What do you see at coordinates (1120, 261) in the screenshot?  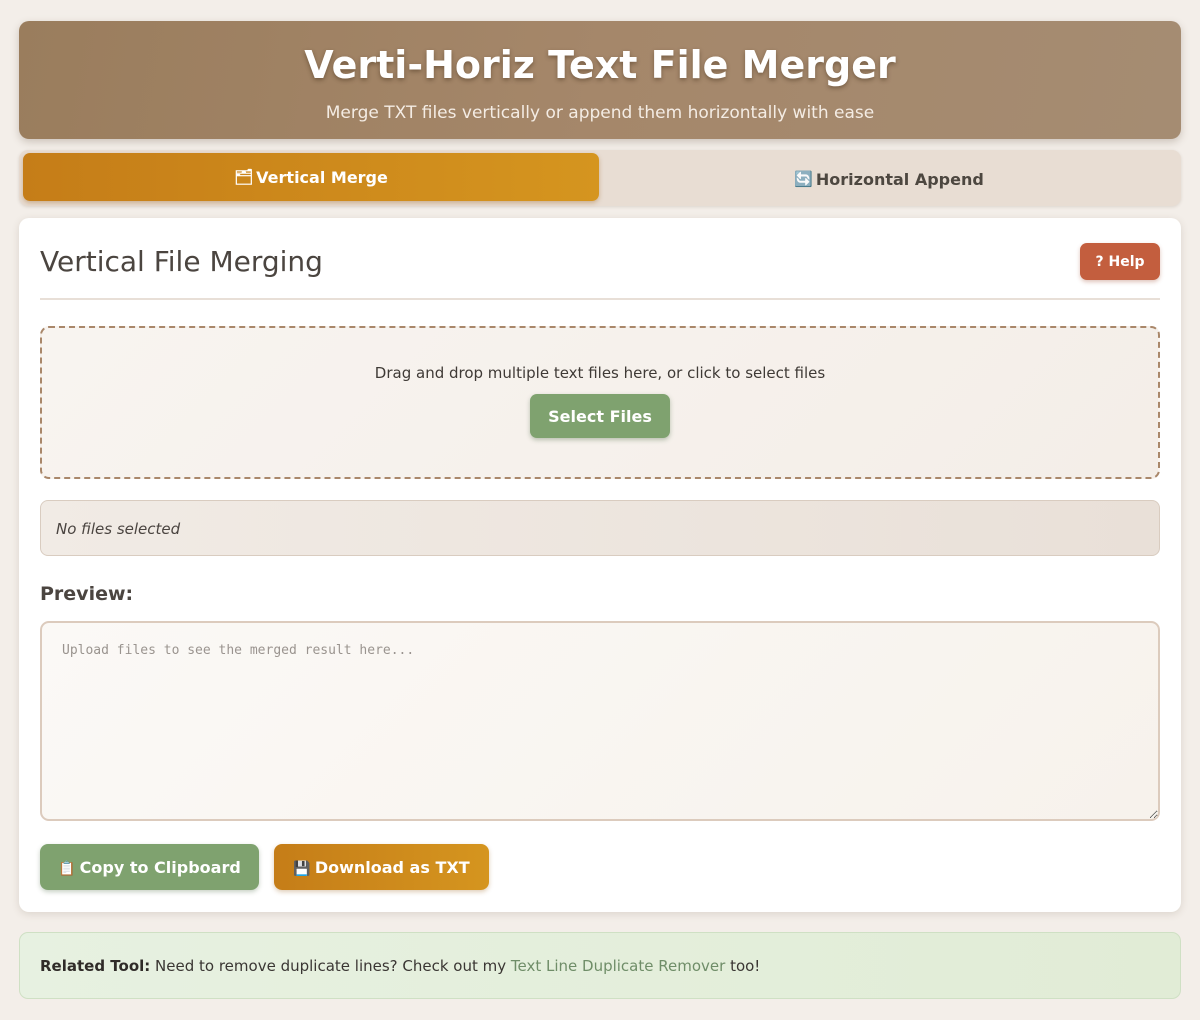 I see `help-button: ? Help` at bounding box center [1120, 261].